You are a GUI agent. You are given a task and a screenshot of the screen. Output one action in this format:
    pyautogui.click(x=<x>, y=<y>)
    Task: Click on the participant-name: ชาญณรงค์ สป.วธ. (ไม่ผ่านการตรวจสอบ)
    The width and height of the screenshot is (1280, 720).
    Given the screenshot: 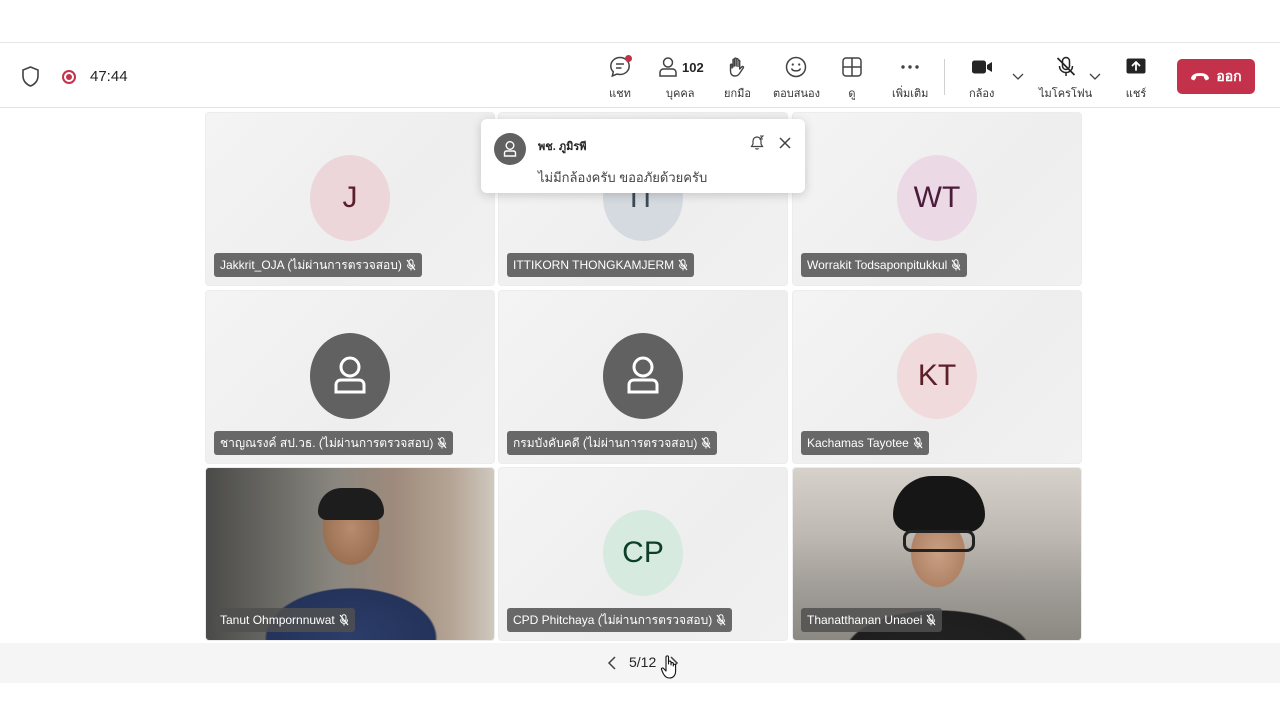 What is the action you would take?
    pyautogui.click(x=327, y=442)
    